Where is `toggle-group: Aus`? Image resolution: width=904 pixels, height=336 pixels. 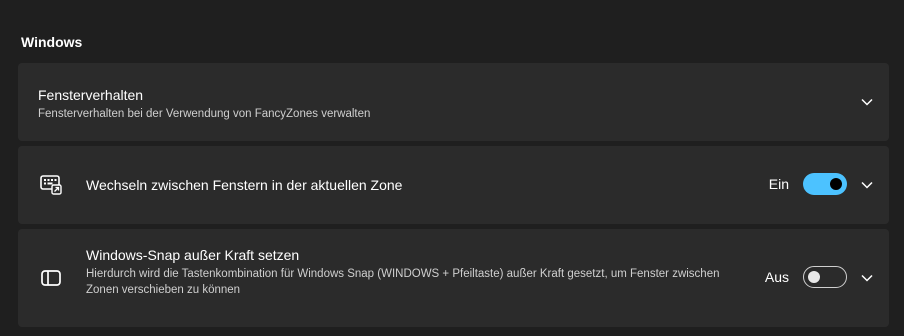
toggle-group: Aus is located at coordinates (806, 277).